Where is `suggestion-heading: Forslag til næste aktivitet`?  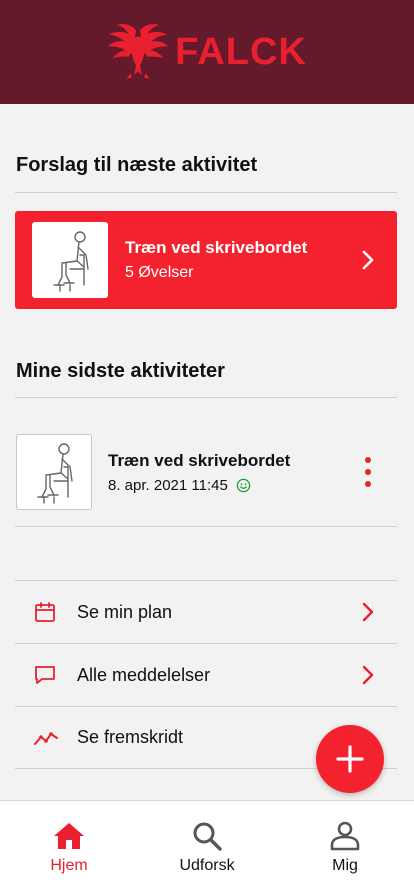
suggestion-heading: Forslag til næste aktivitet is located at coordinates (137, 165).